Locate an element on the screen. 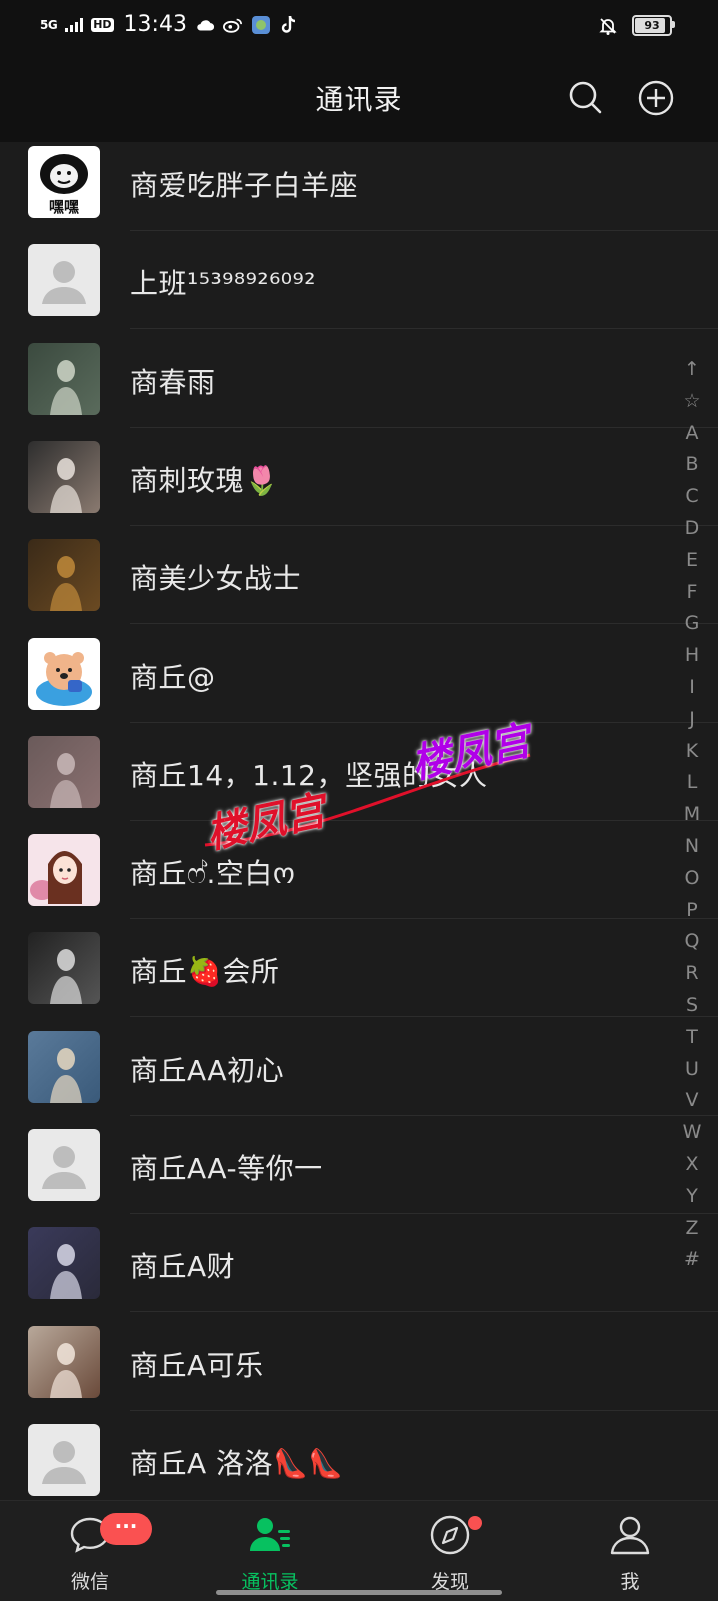 This screenshot has height=1601, width=718. contact-row: 商丘AA-等你一 is located at coordinates (359, 1175).